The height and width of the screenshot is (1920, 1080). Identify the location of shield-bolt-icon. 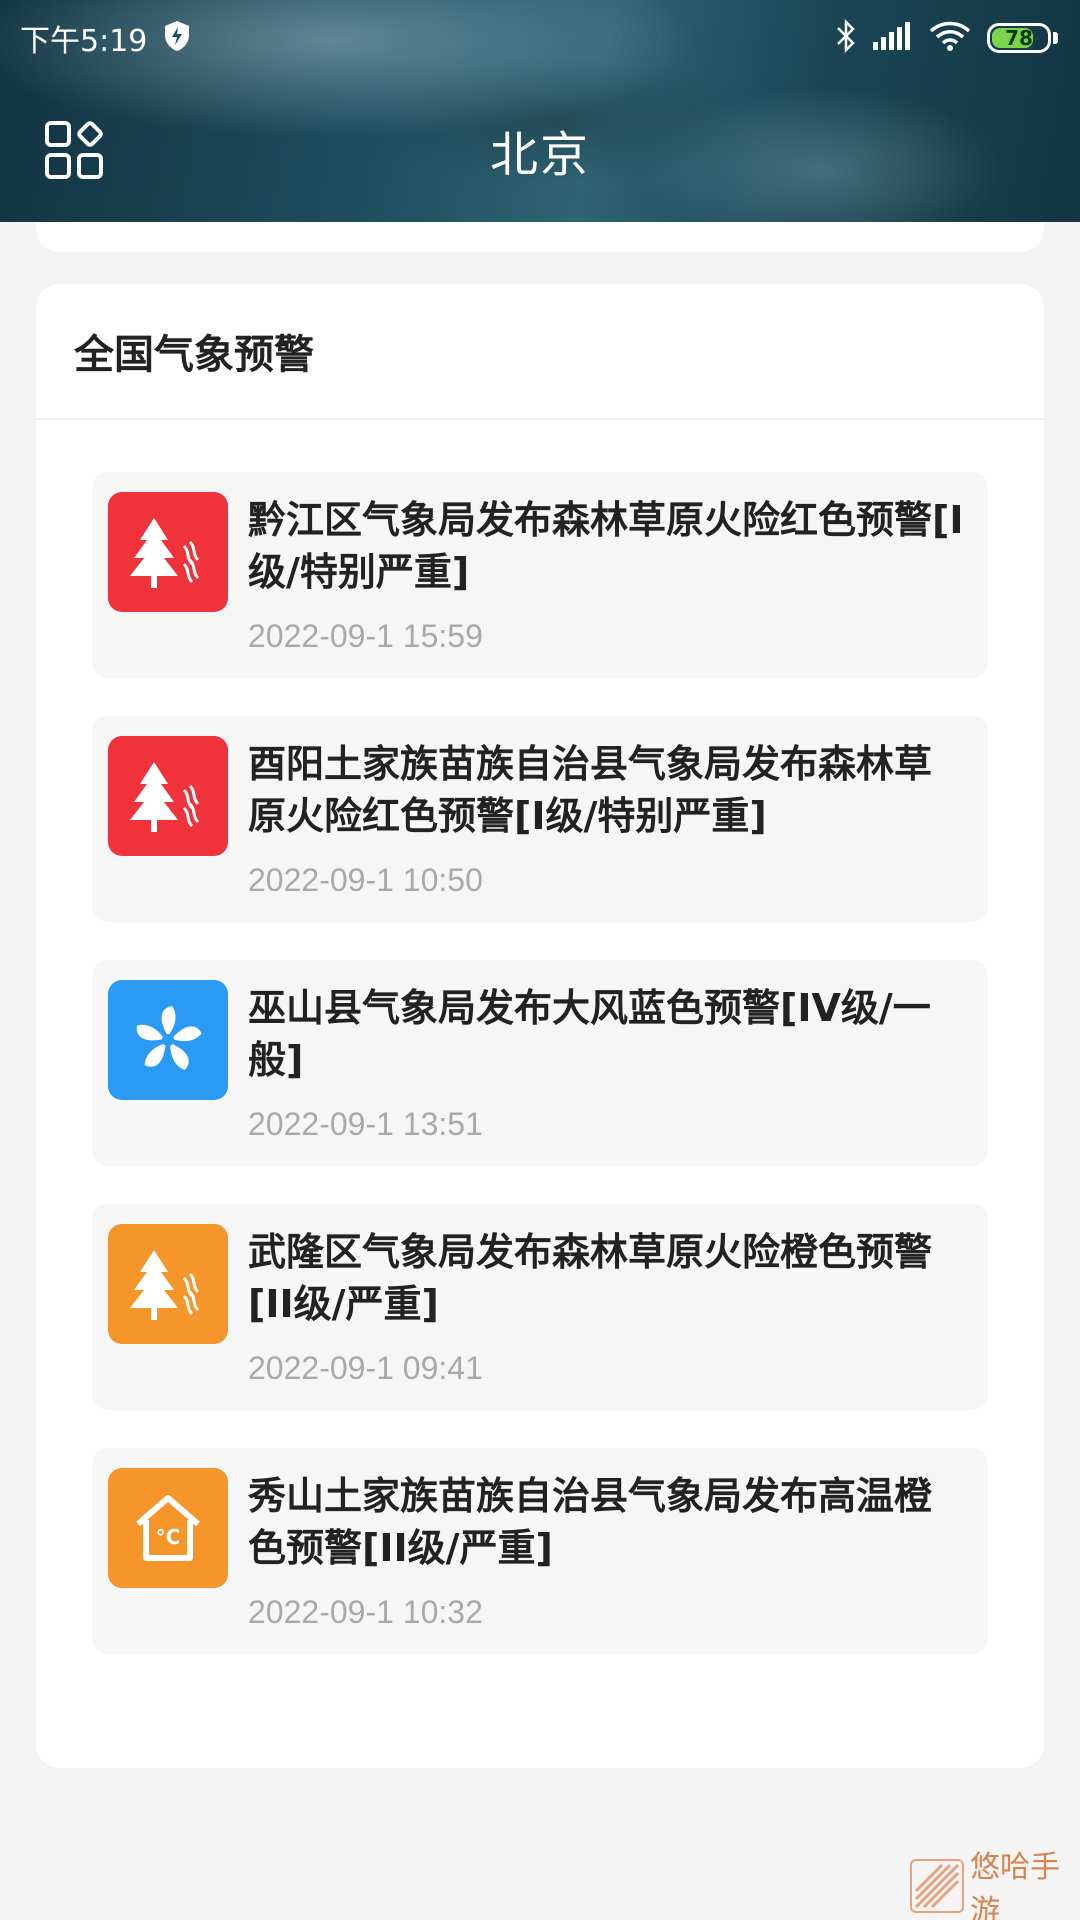
(177, 38).